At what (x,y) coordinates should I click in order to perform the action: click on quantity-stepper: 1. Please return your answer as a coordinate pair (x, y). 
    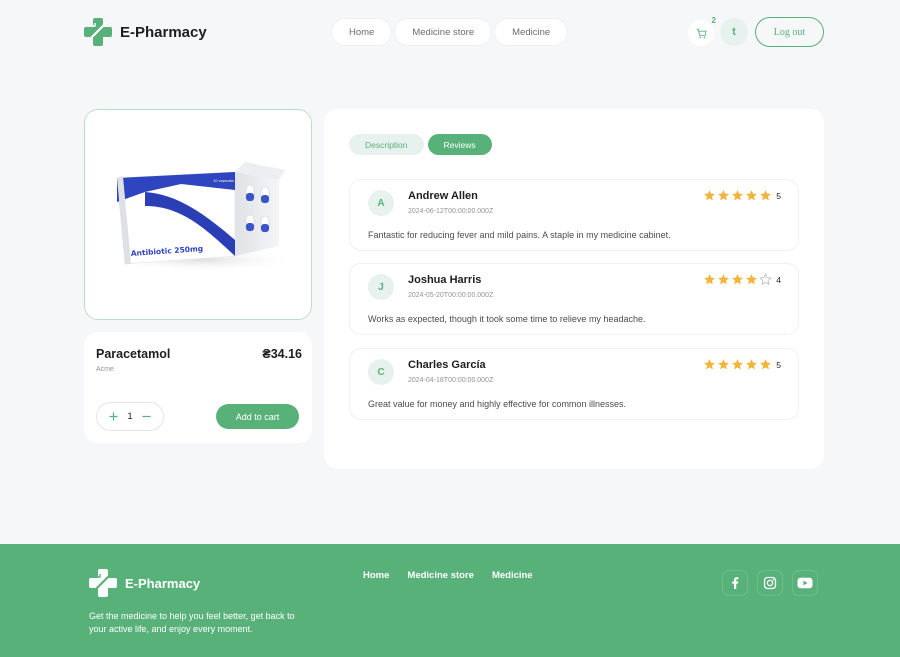
    Looking at the image, I should click on (130, 416).